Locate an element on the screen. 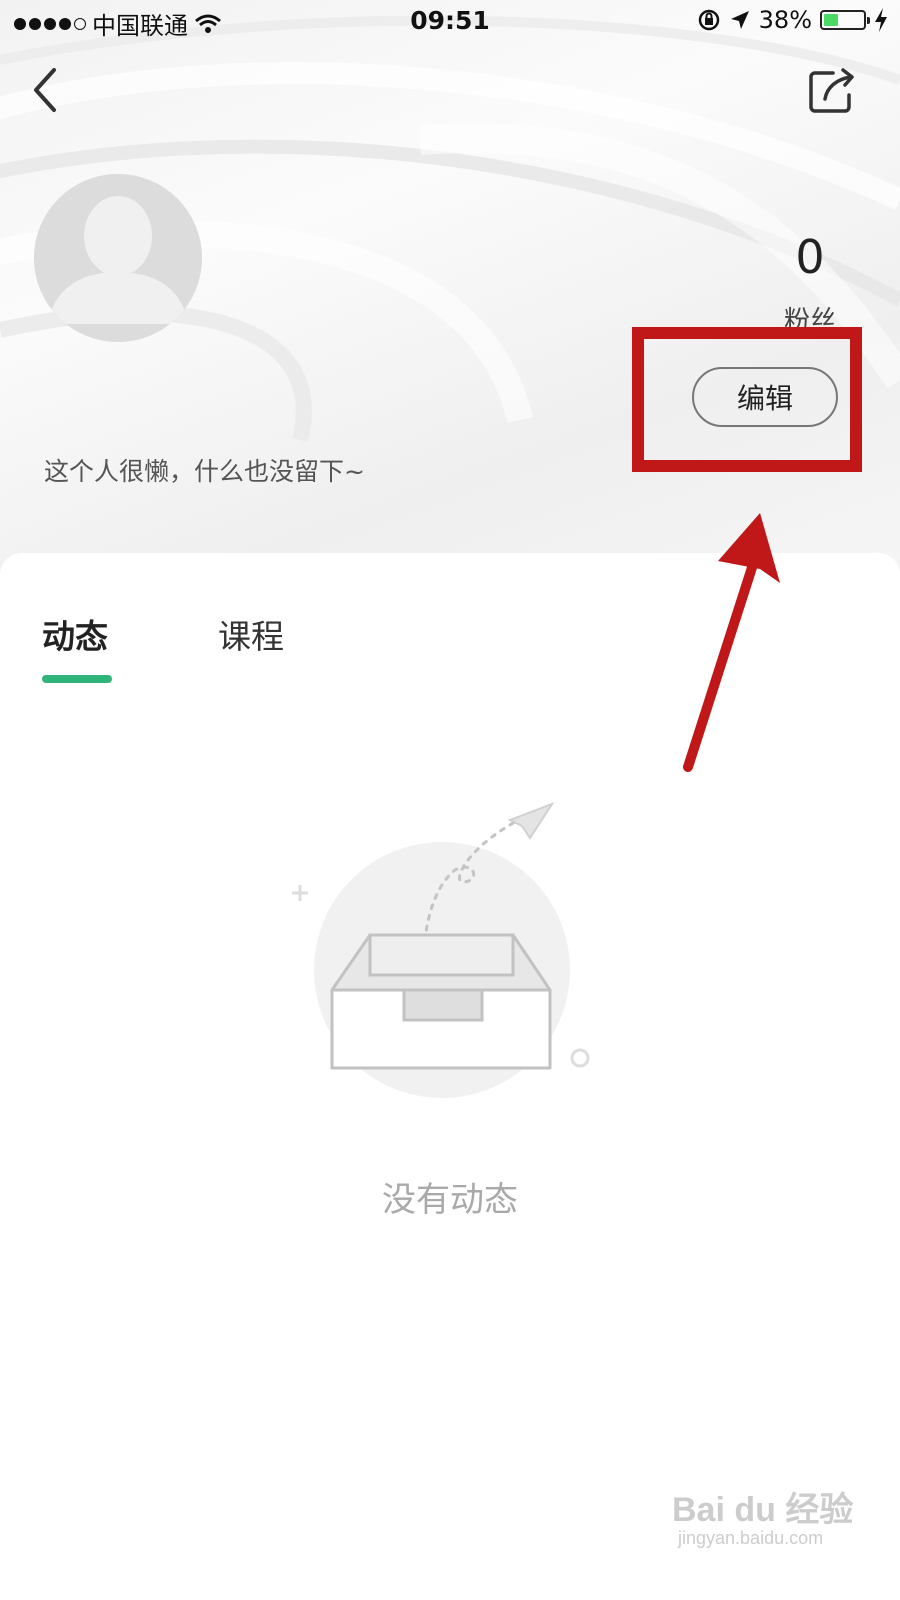 Image resolution: width=900 pixels, height=1600 pixels. red-arrow is located at coordinates (731, 642).